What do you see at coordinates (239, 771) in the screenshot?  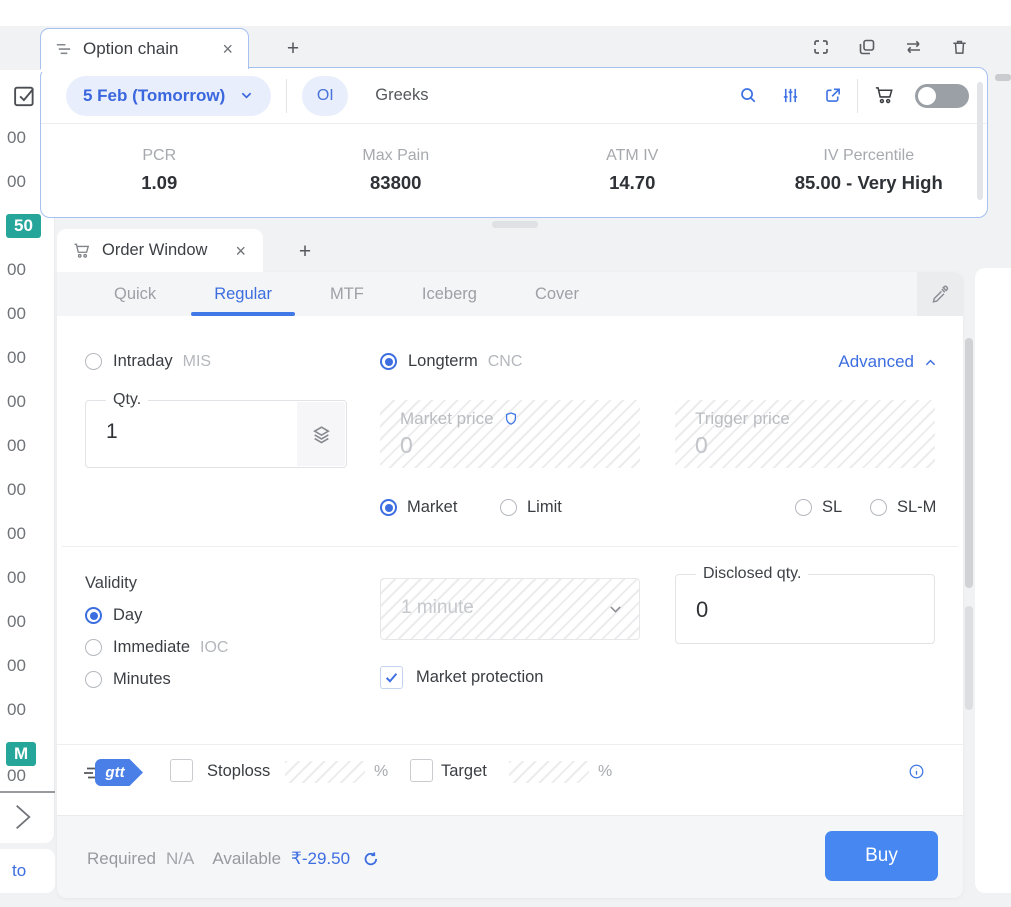 I see `stoploss-label: Stoploss` at bounding box center [239, 771].